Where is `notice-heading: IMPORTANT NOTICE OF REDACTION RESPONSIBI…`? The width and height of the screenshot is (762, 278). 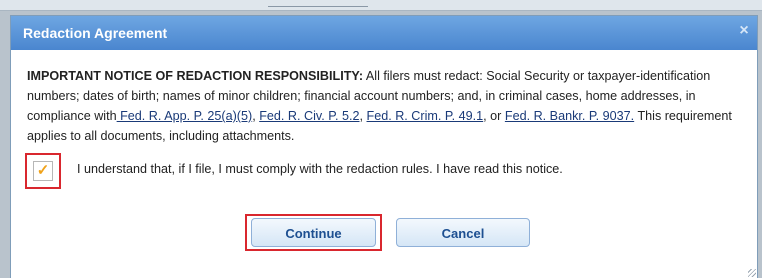 notice-heading: IMPORTANT NOTICE OF REDACTION RESPONSIBI… is located at coordinates (195, 76).